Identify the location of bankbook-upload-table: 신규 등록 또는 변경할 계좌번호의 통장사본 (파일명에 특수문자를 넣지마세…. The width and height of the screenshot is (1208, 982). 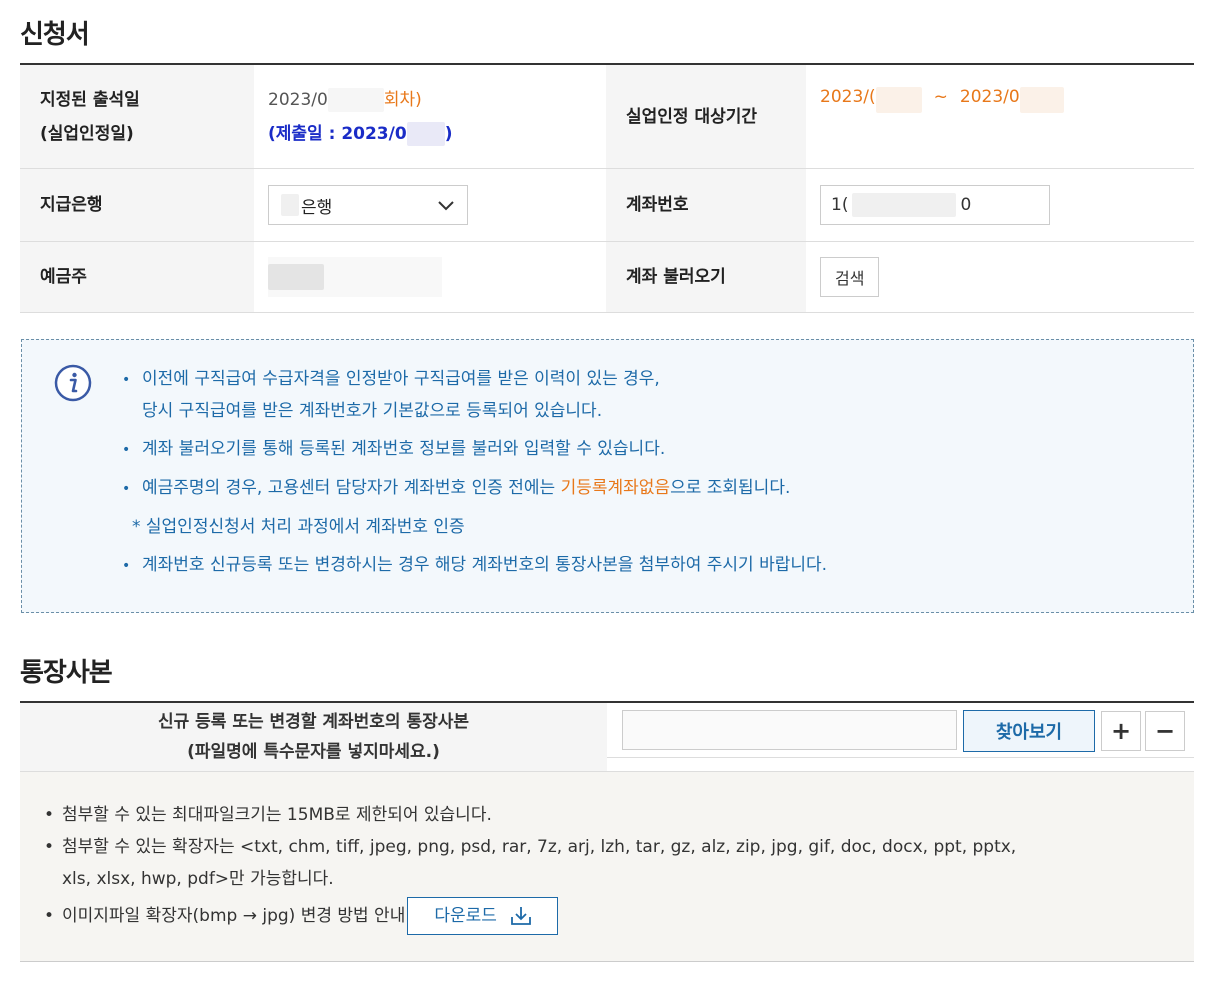
(607, 736).